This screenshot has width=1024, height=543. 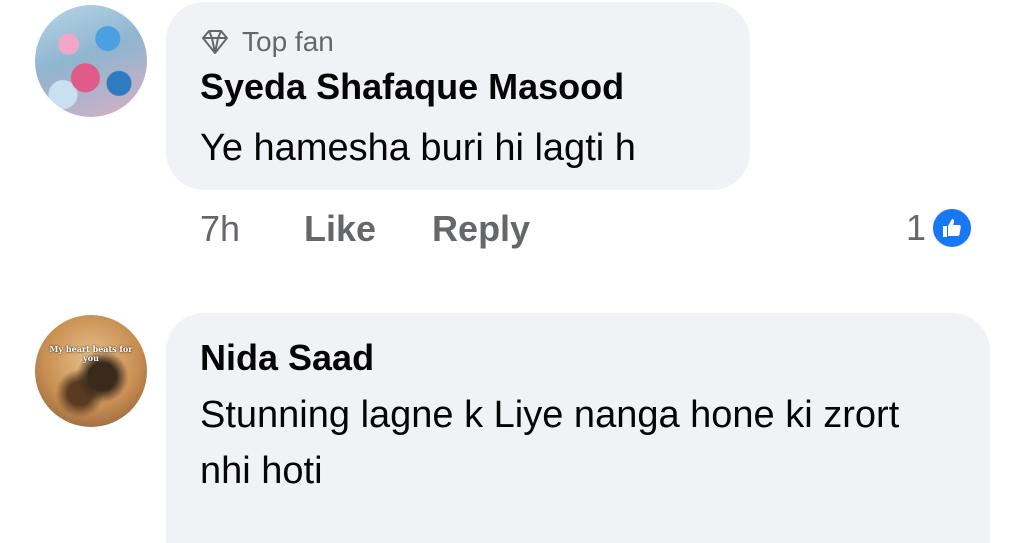 What do you see at coordinates (412, 87) in the screenshot?
I see `comment-author: Syeda Shafaque Masood` at bounding box center [412, 87].